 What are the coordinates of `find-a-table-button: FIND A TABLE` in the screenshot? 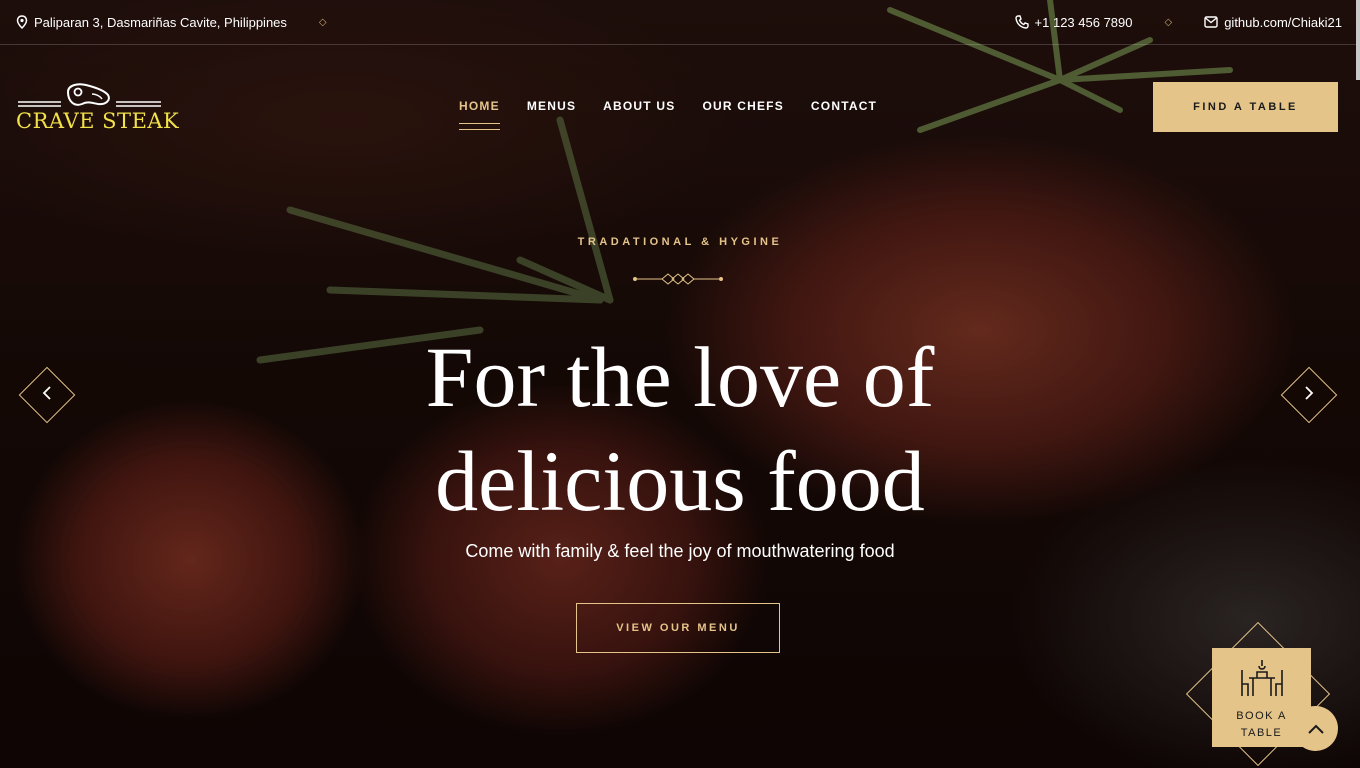 It's located at (1245, 107).